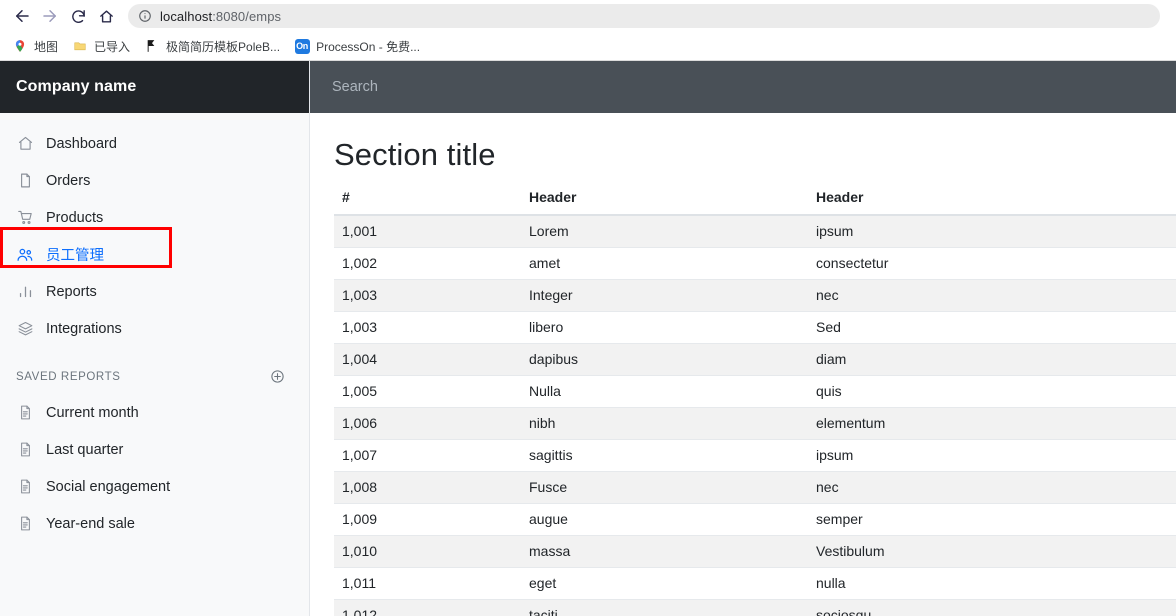  I want to click on bookmark-maps: 地图, so click(35, 46).